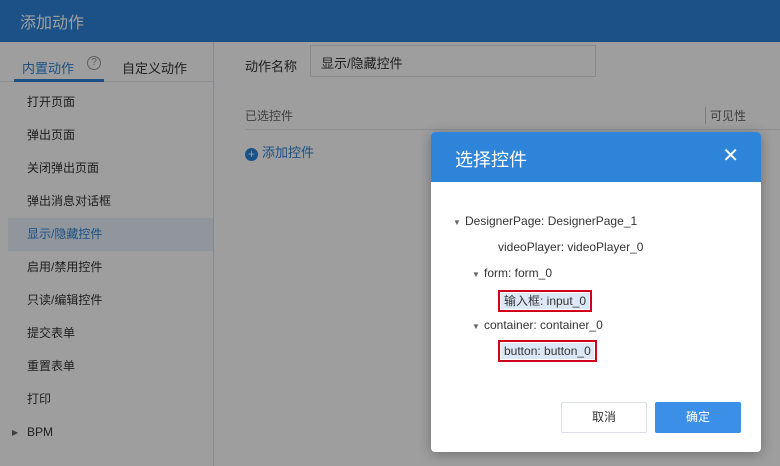 The image size is (780, 466). Describe the element at coordinates (518, 273) in the screenshot. I see `tree-node-label: form: form_0` at that location.